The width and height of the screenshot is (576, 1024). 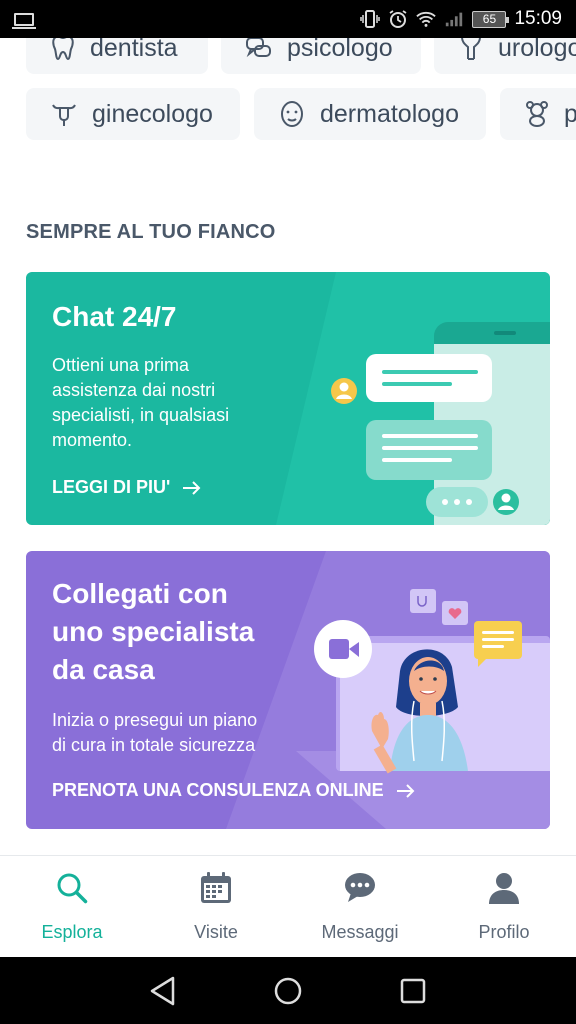 What do you see at coordinates (258, 48) in the screenshot?
I see `speech-bubbles-icon` at bounding box center [258, 48].